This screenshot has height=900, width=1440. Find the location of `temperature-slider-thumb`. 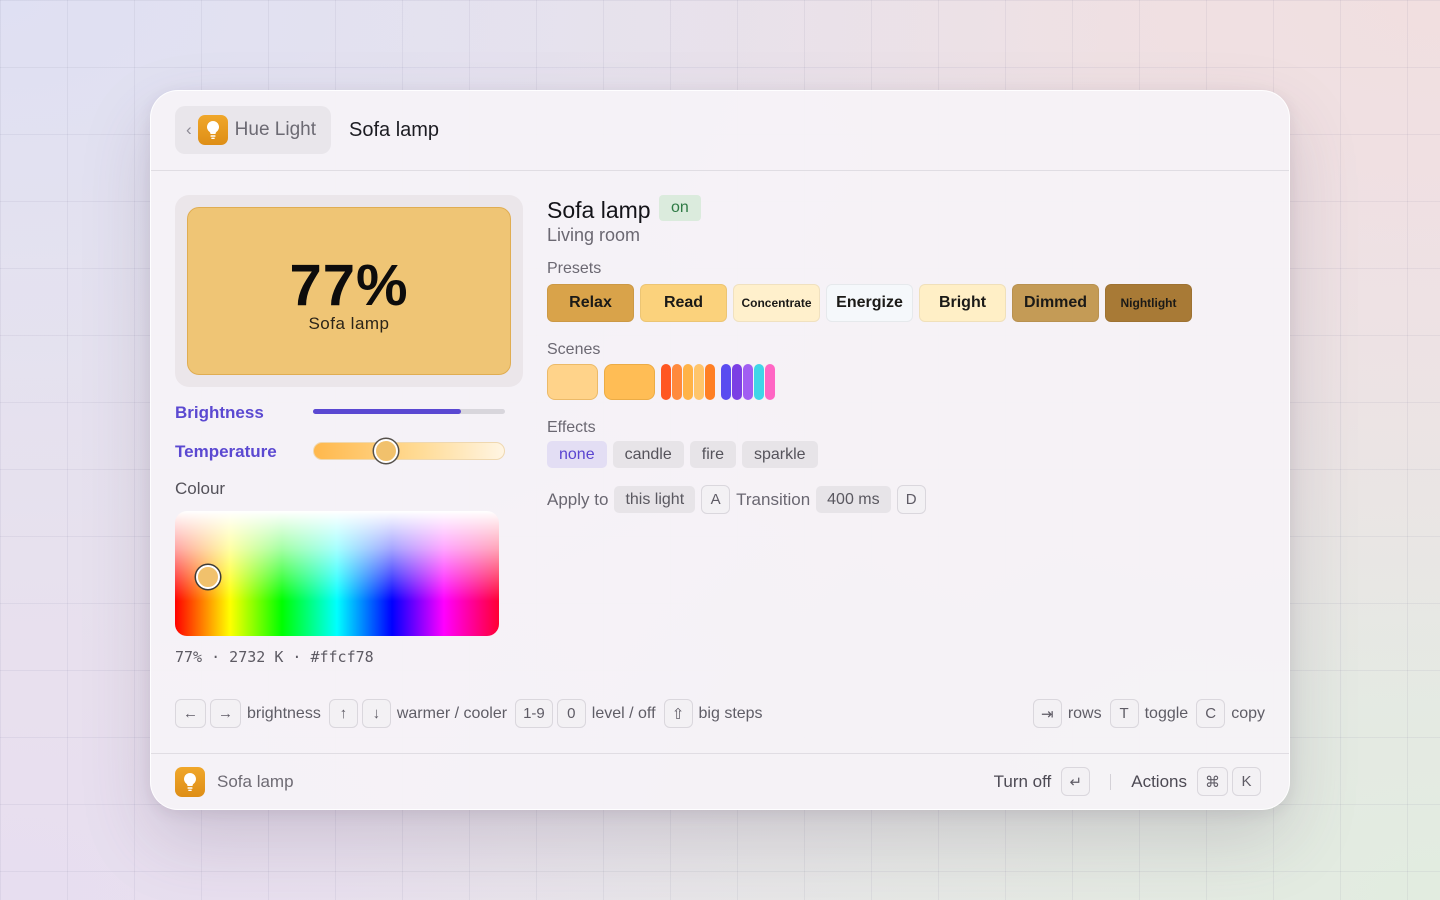

temperature-slider-thumb is located at coordinates (386, 451).